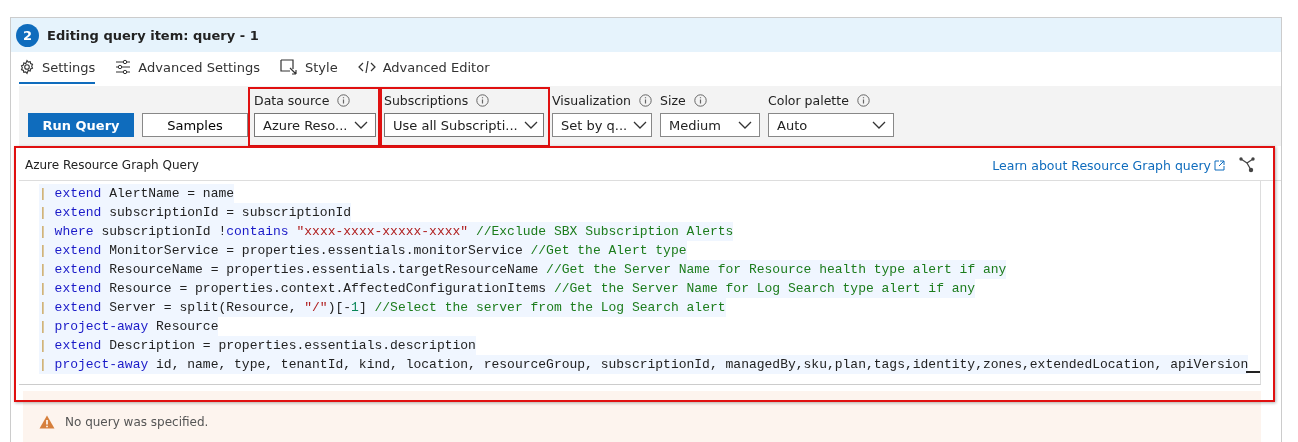 The image size is (1298, 442). What do you see at coordinates (309, 71) in the screenshot?
I see `tab: Style` at bounding box center [309, 71].